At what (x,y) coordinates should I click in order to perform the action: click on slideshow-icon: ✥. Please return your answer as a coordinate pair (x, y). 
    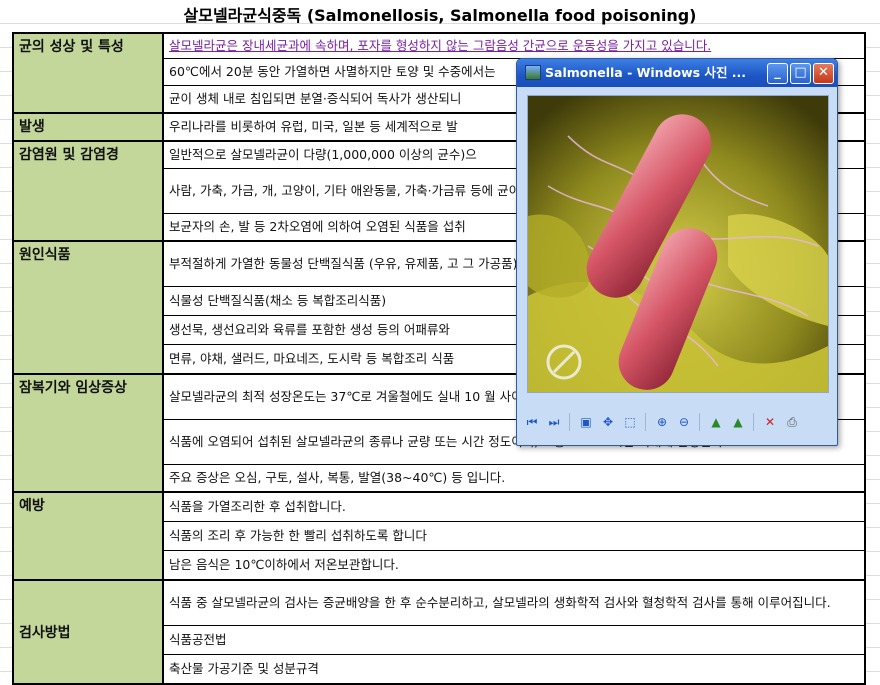
    Looking at the image, I should click on (608, 422).